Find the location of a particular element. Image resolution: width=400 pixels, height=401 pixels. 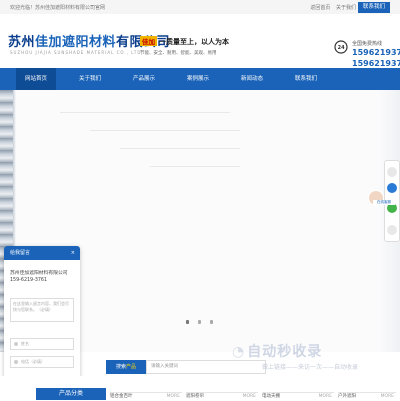

about-link: 关于我们 is located at coordinates (346, 8).